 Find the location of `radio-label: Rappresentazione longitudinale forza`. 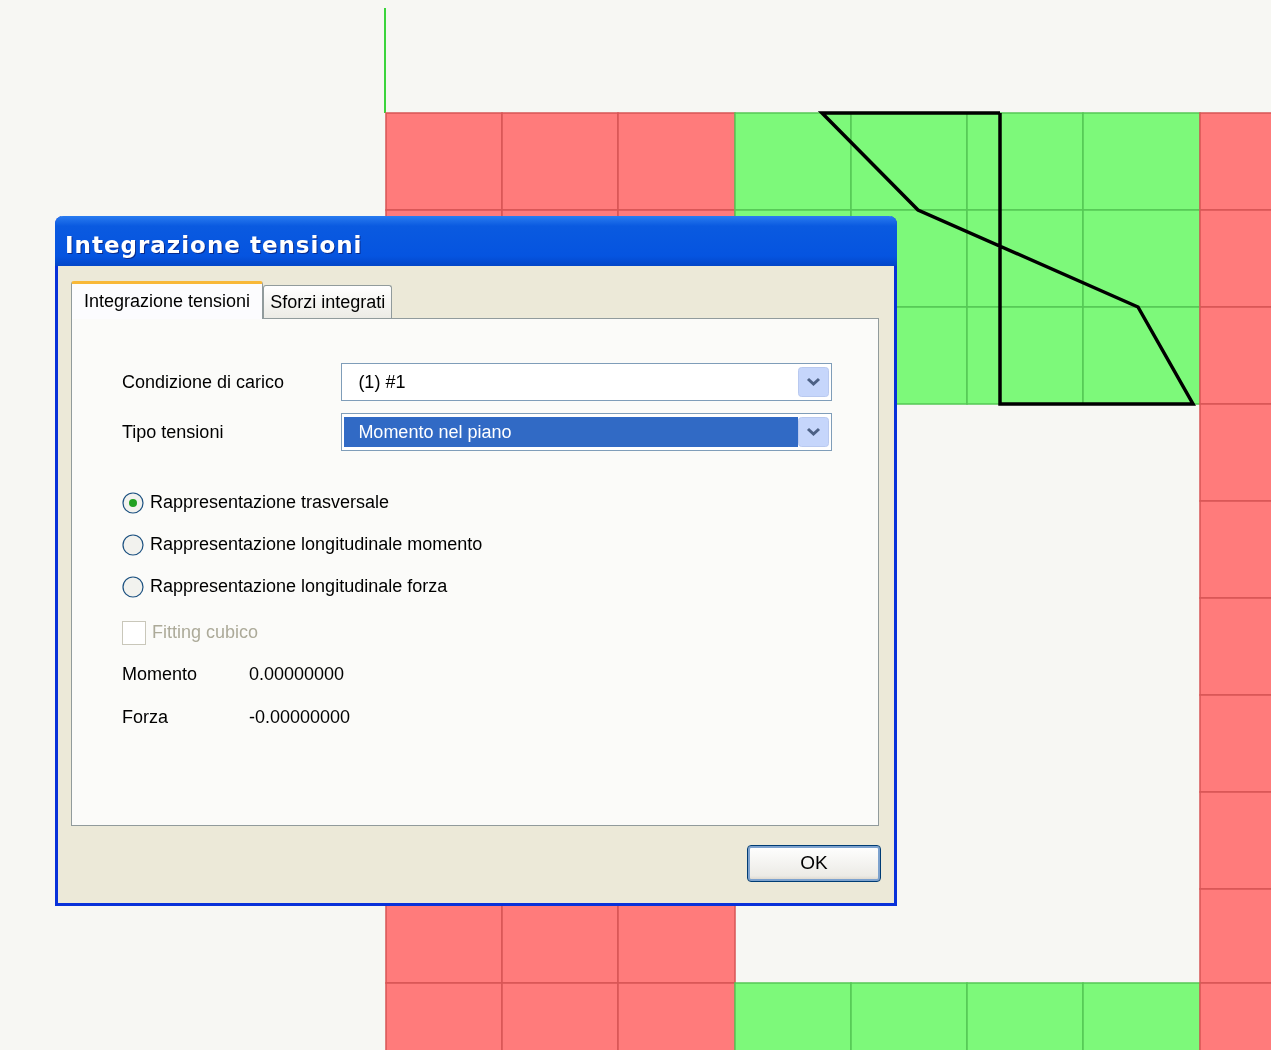

radio-label: Rappresentazione longitudinale forza is located at coordinates (299, 586).